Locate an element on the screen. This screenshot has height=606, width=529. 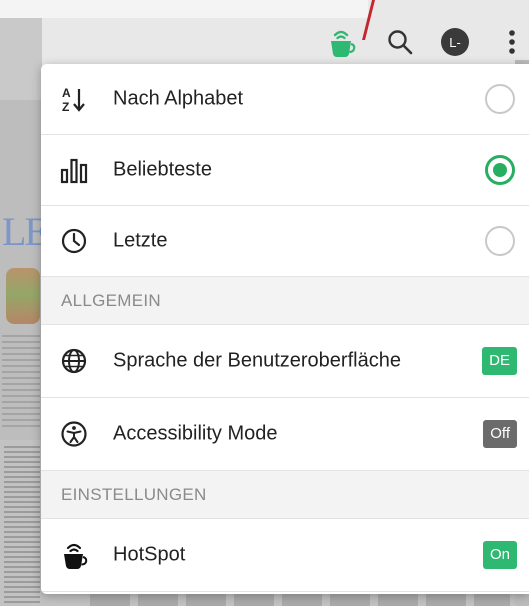
bar-chart-icon is located at coordinates (74, 170).